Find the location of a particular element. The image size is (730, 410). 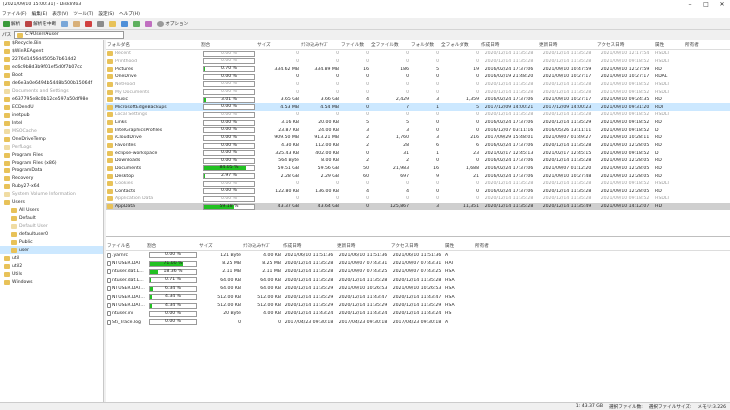

up-button is located at coordinates (124, 24).